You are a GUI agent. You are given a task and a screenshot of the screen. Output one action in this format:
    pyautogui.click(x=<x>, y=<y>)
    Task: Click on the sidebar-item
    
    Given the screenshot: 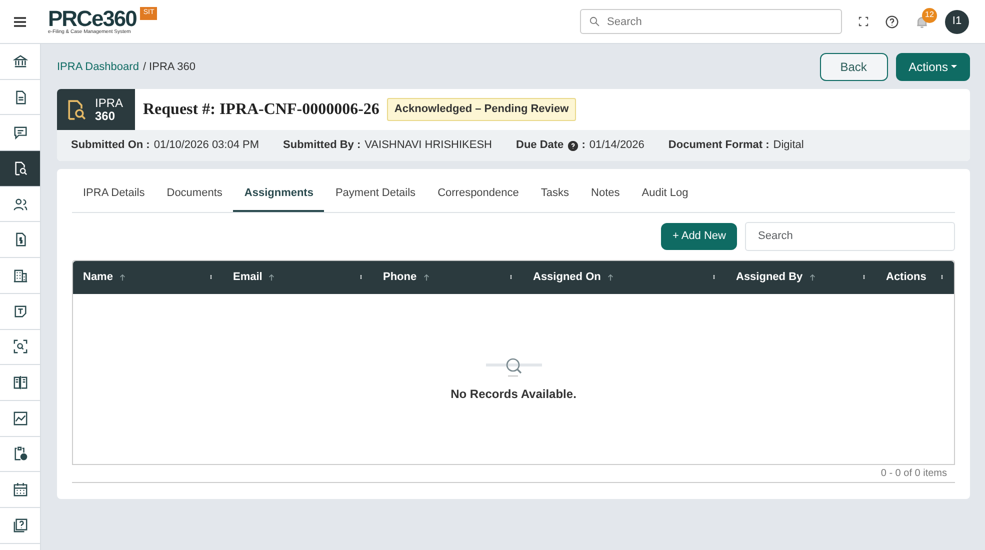 What is the action you would take?
    pyautogui.click(x=20, y=169)
    